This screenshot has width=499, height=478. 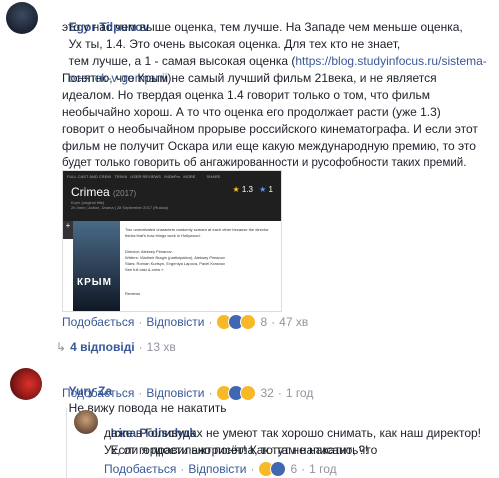 I want to click on imdb-user-rating: ★ 1, so click(x=266, y=189).